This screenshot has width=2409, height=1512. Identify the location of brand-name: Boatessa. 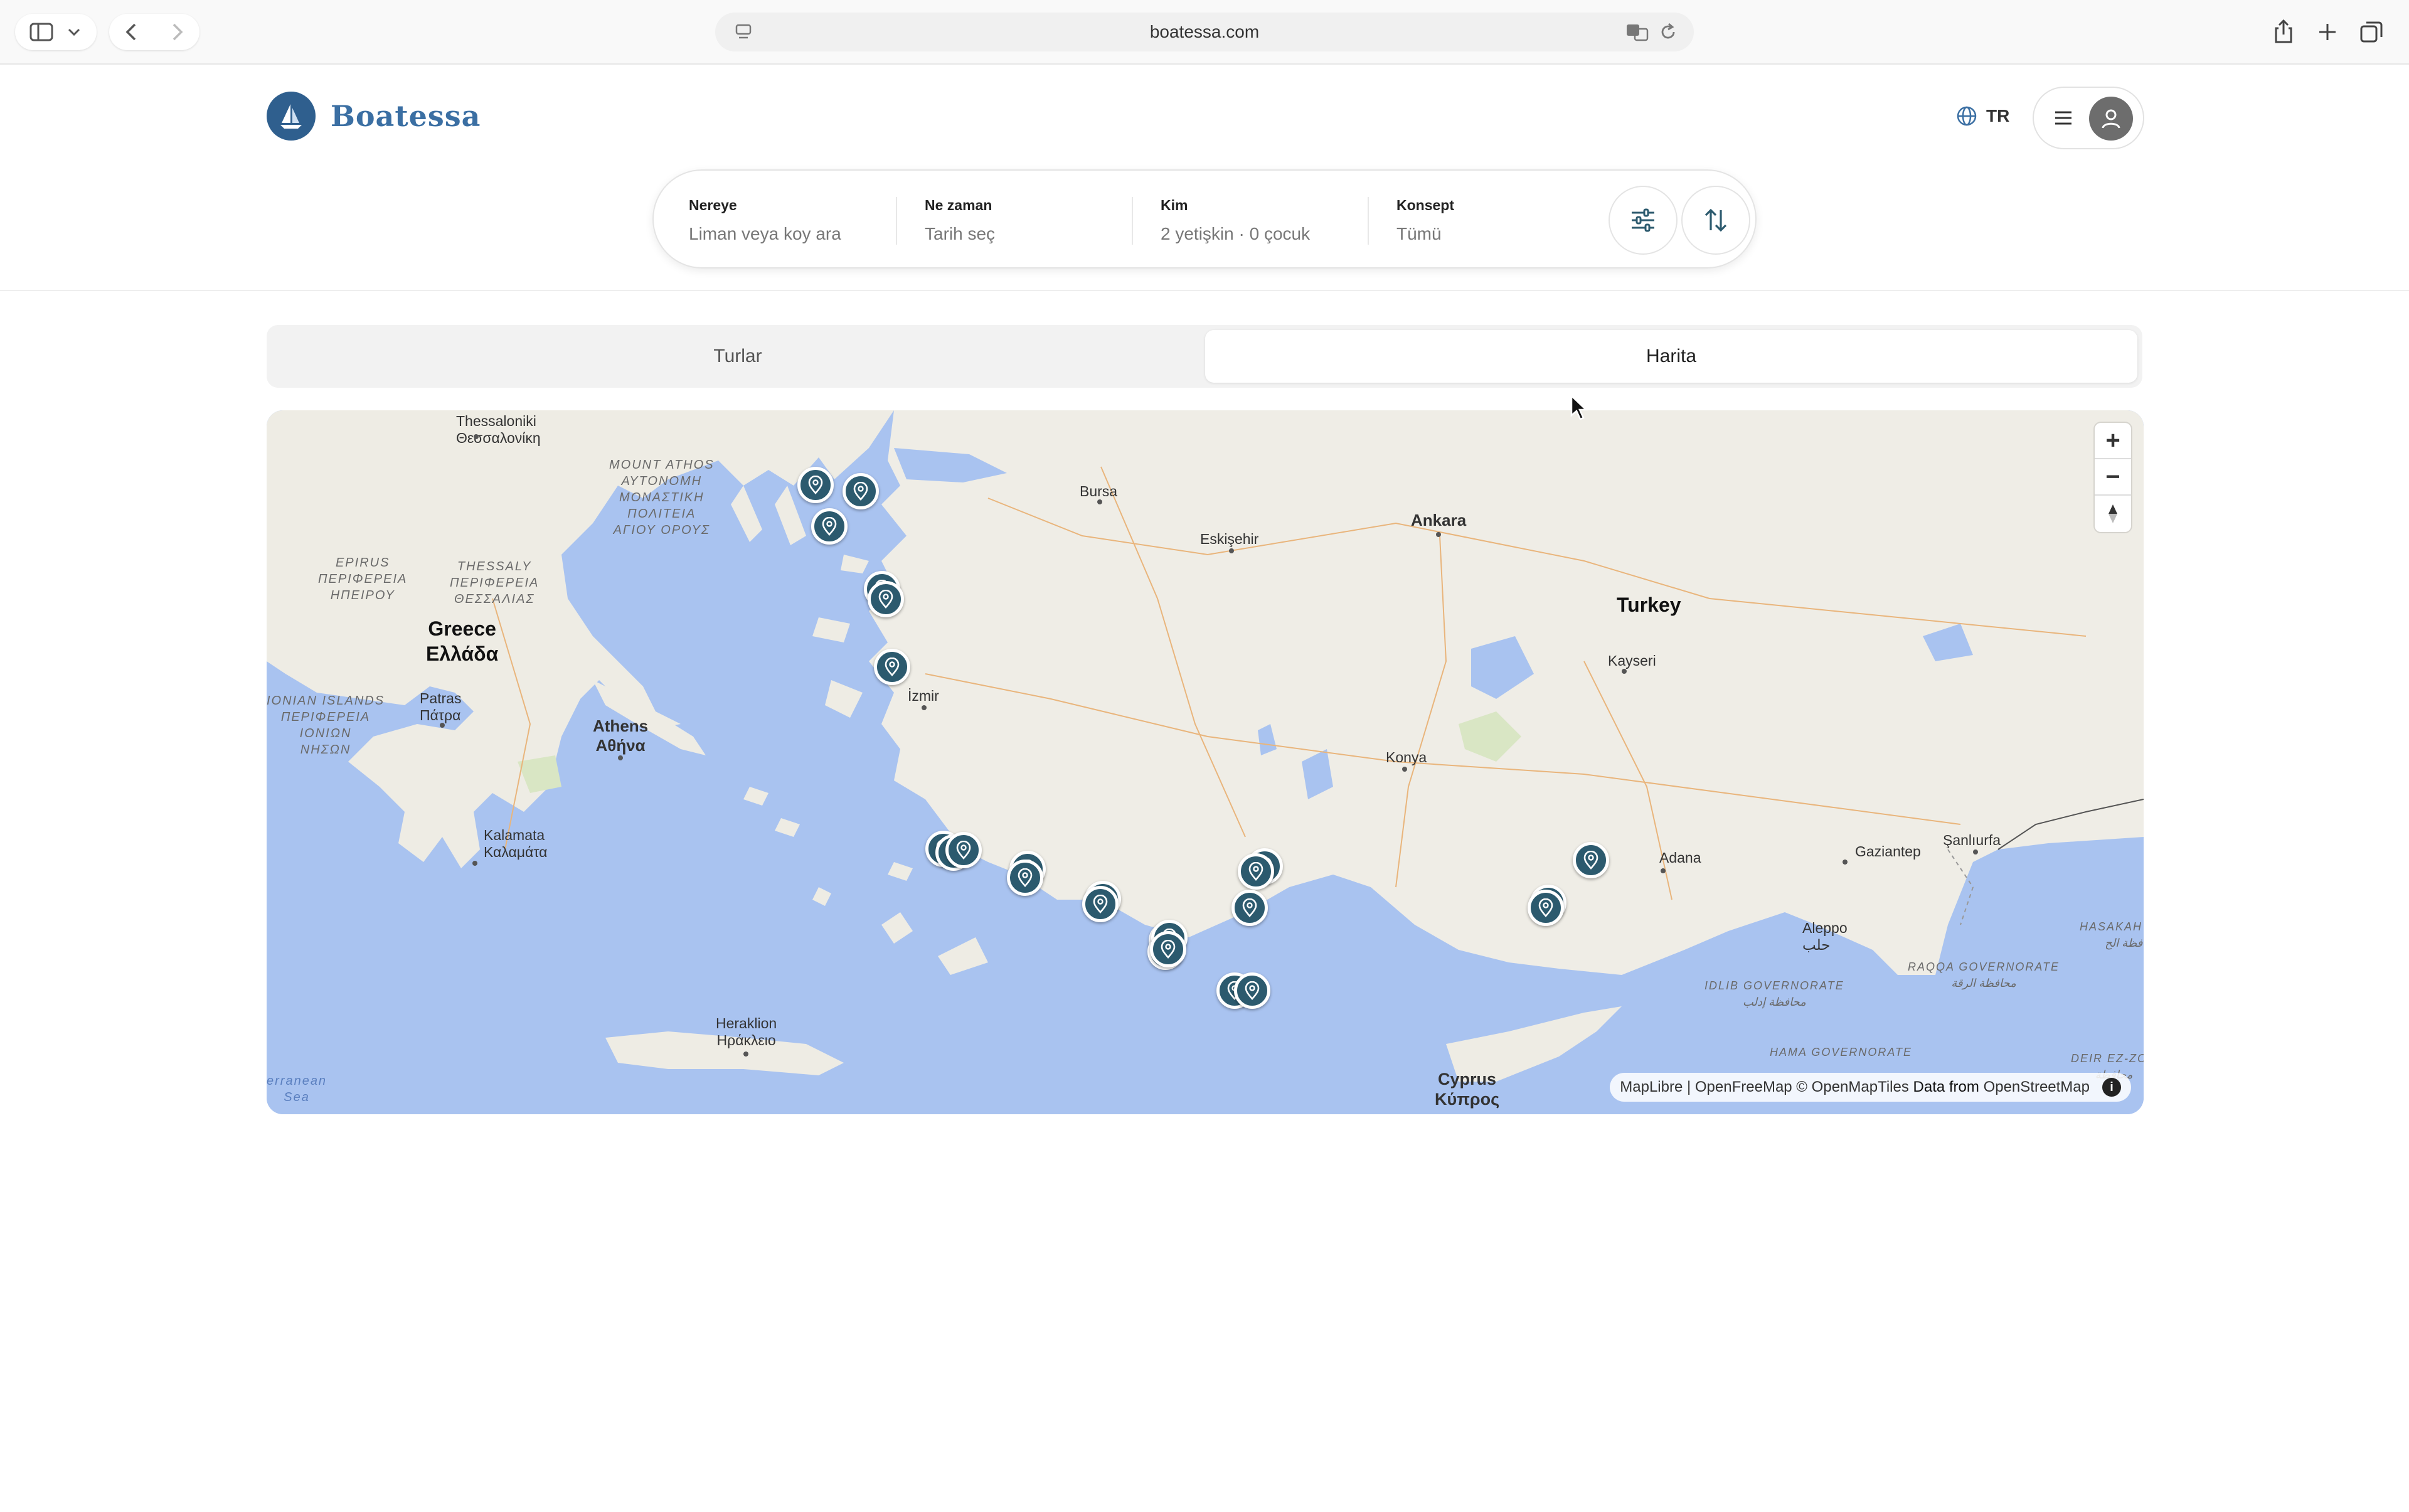
(406, 116).